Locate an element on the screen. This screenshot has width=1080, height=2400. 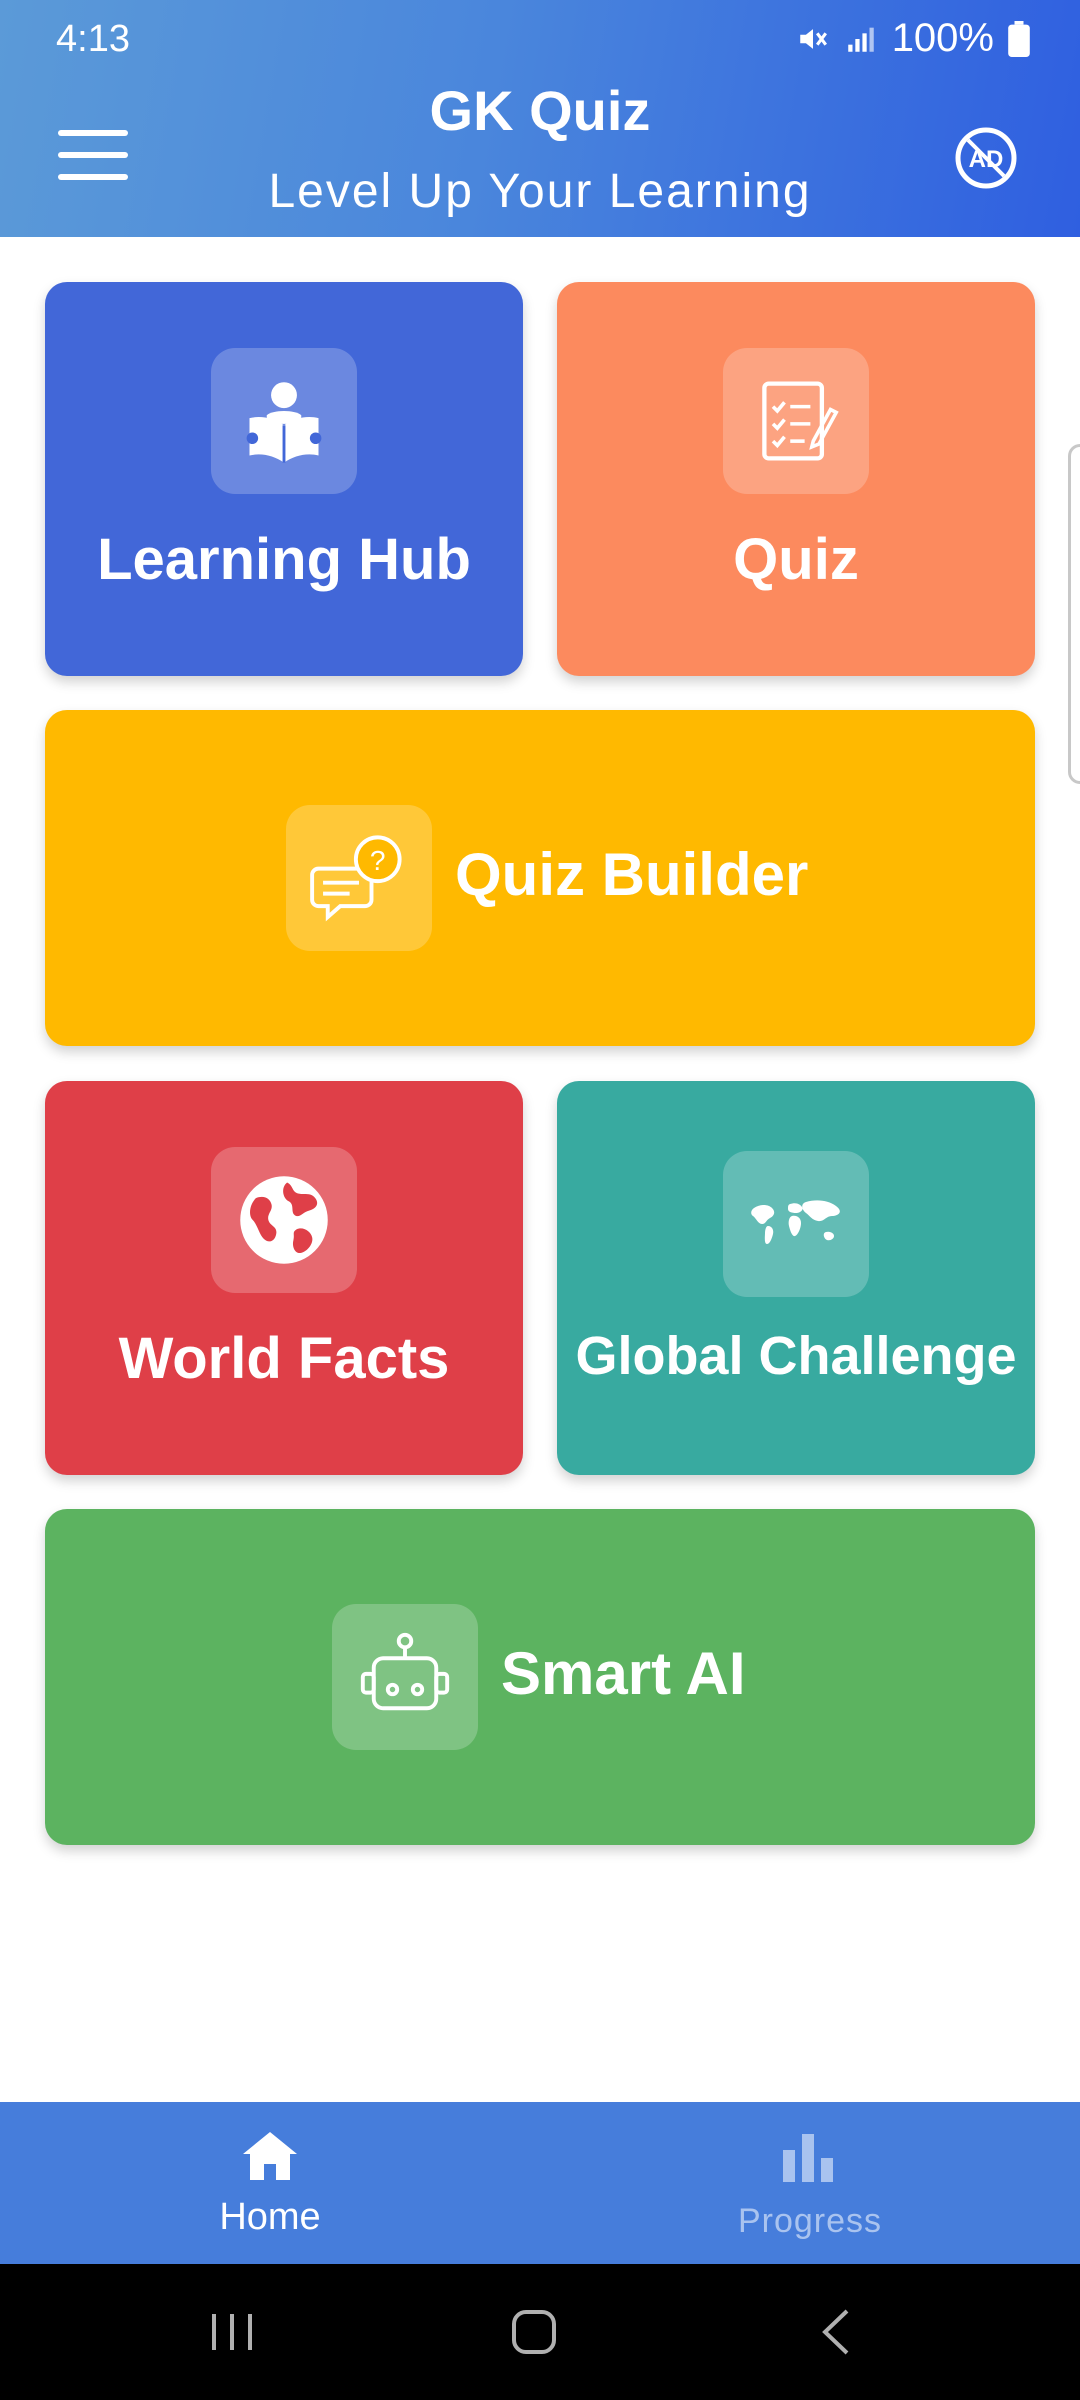
battery-percent: 100% is located at coordinates (942, 38).